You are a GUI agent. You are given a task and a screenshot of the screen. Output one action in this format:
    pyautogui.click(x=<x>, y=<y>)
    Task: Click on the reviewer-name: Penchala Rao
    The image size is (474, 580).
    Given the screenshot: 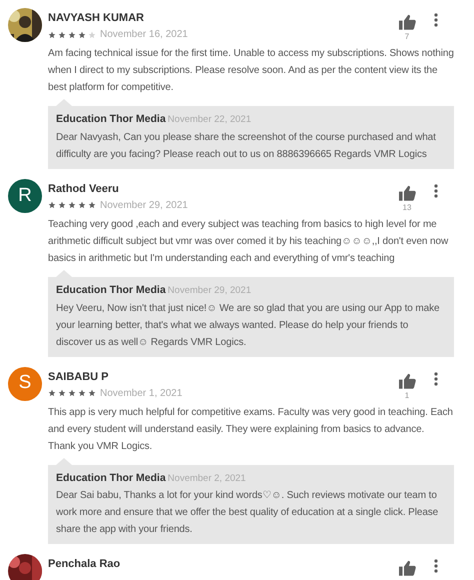 What is the action you would take?
    pyautogui.click(x=85, y=564)
    